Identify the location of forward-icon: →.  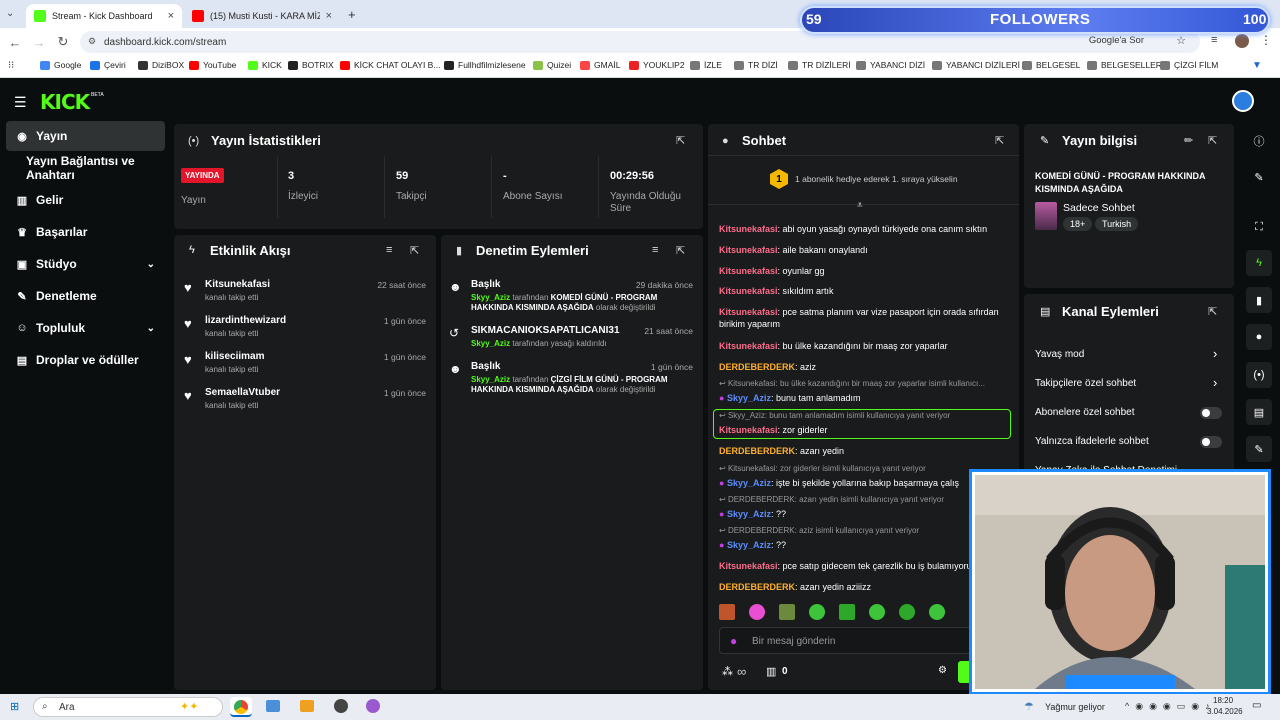
(39, 42).